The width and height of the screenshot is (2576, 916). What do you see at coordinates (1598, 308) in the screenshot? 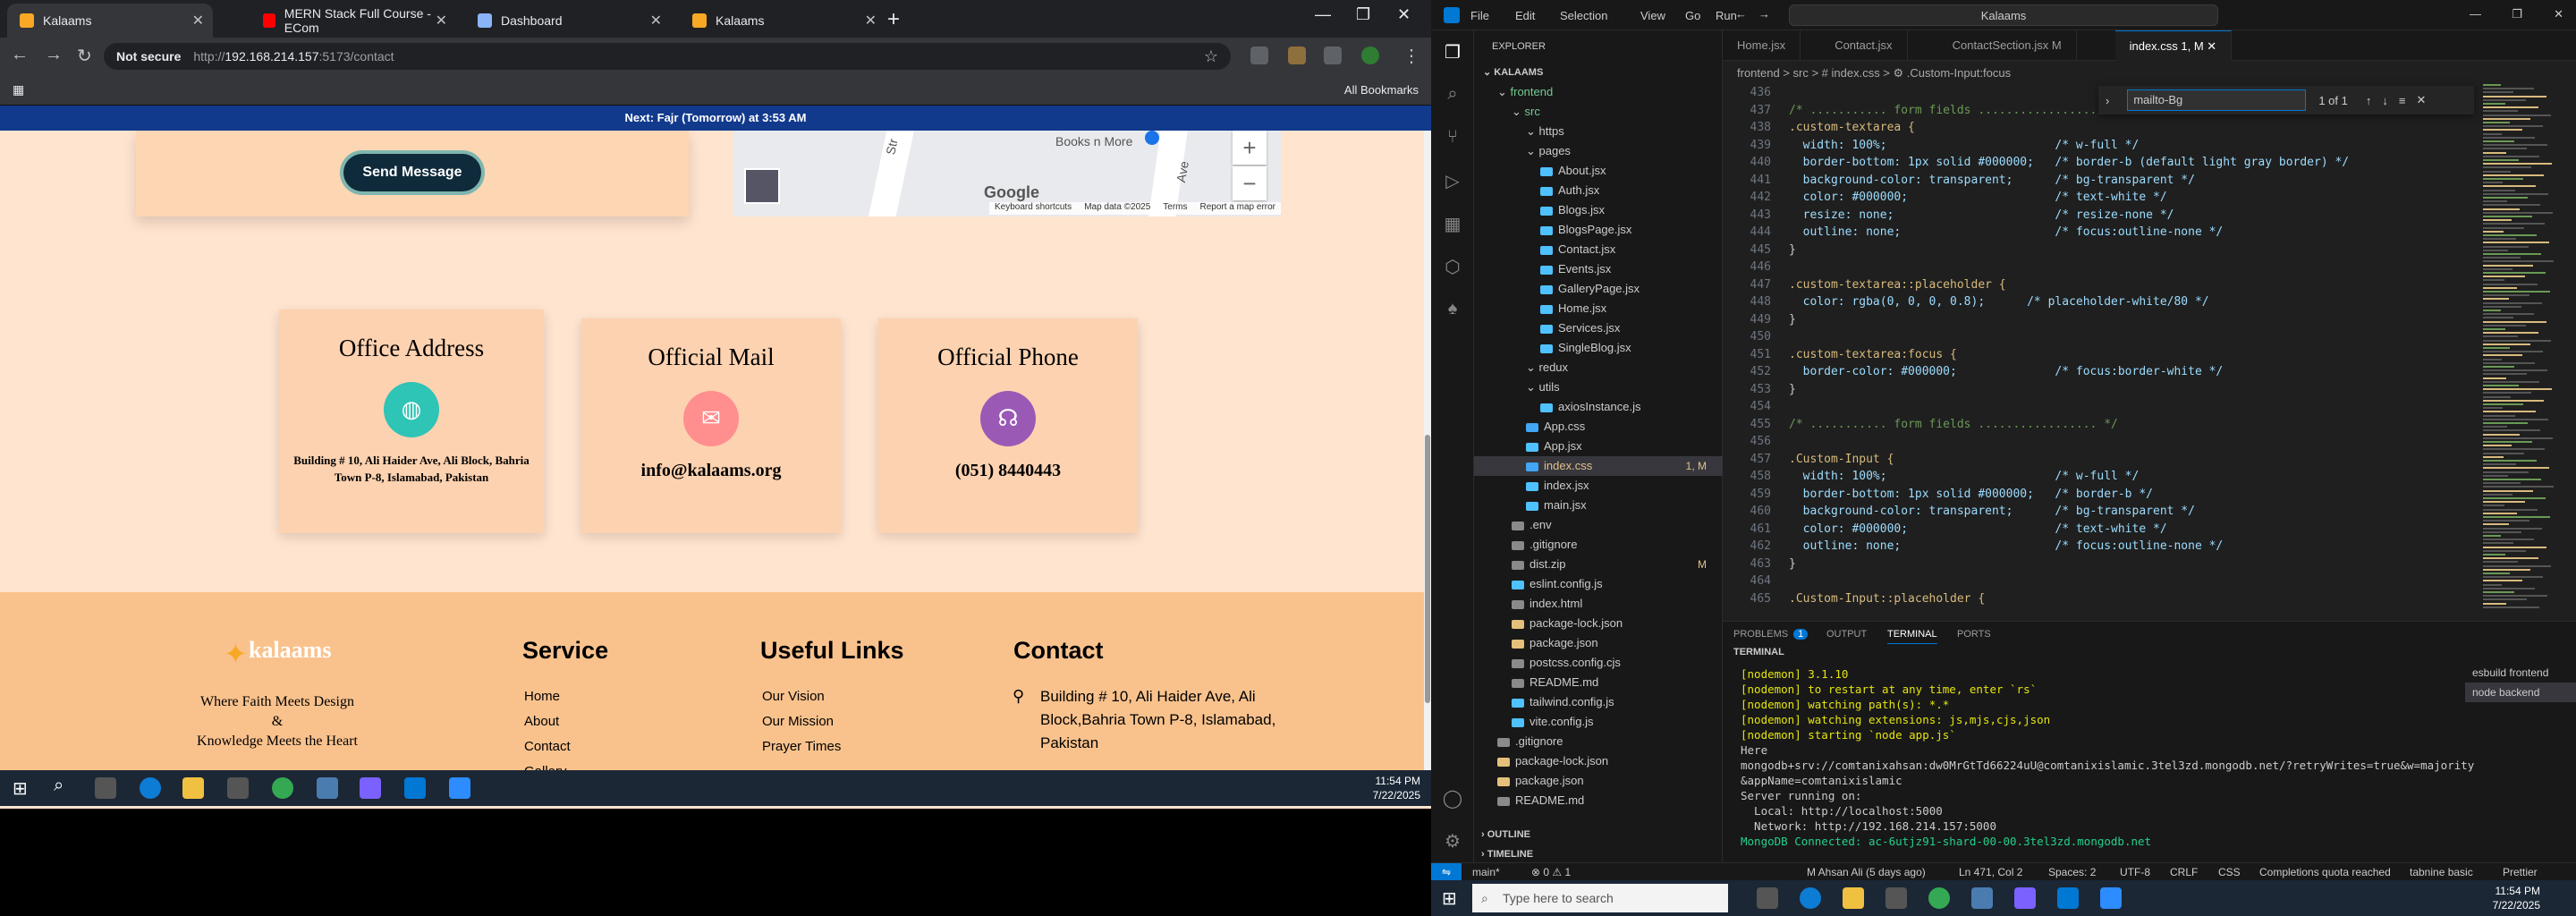
I see `tree-file: Home.jsx` at bounding box center [1598, 308].